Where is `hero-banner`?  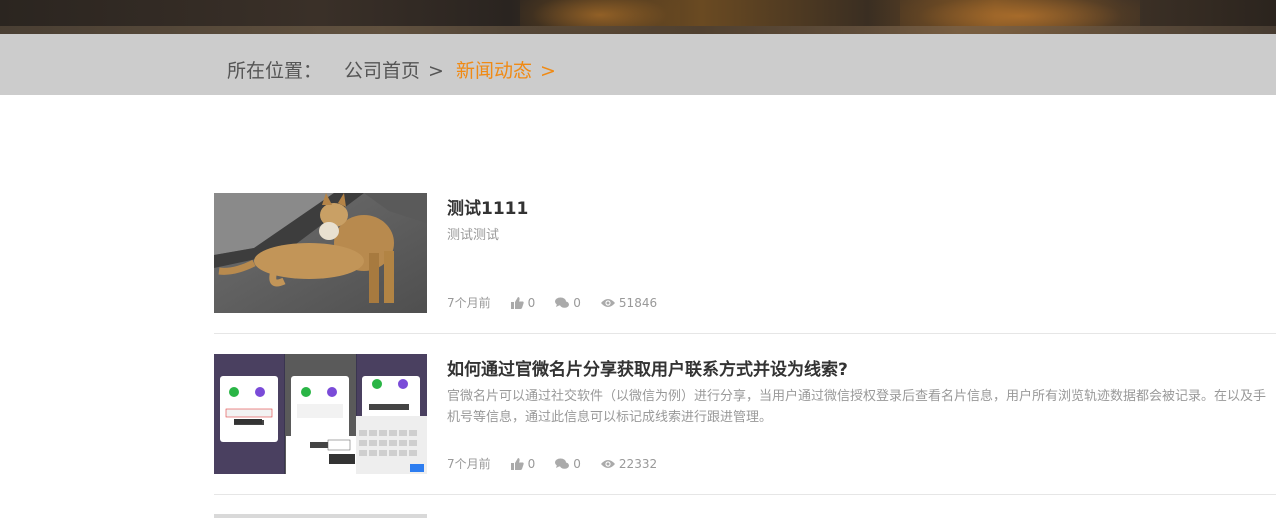
hero-banner is located at coordinates (638, 17).